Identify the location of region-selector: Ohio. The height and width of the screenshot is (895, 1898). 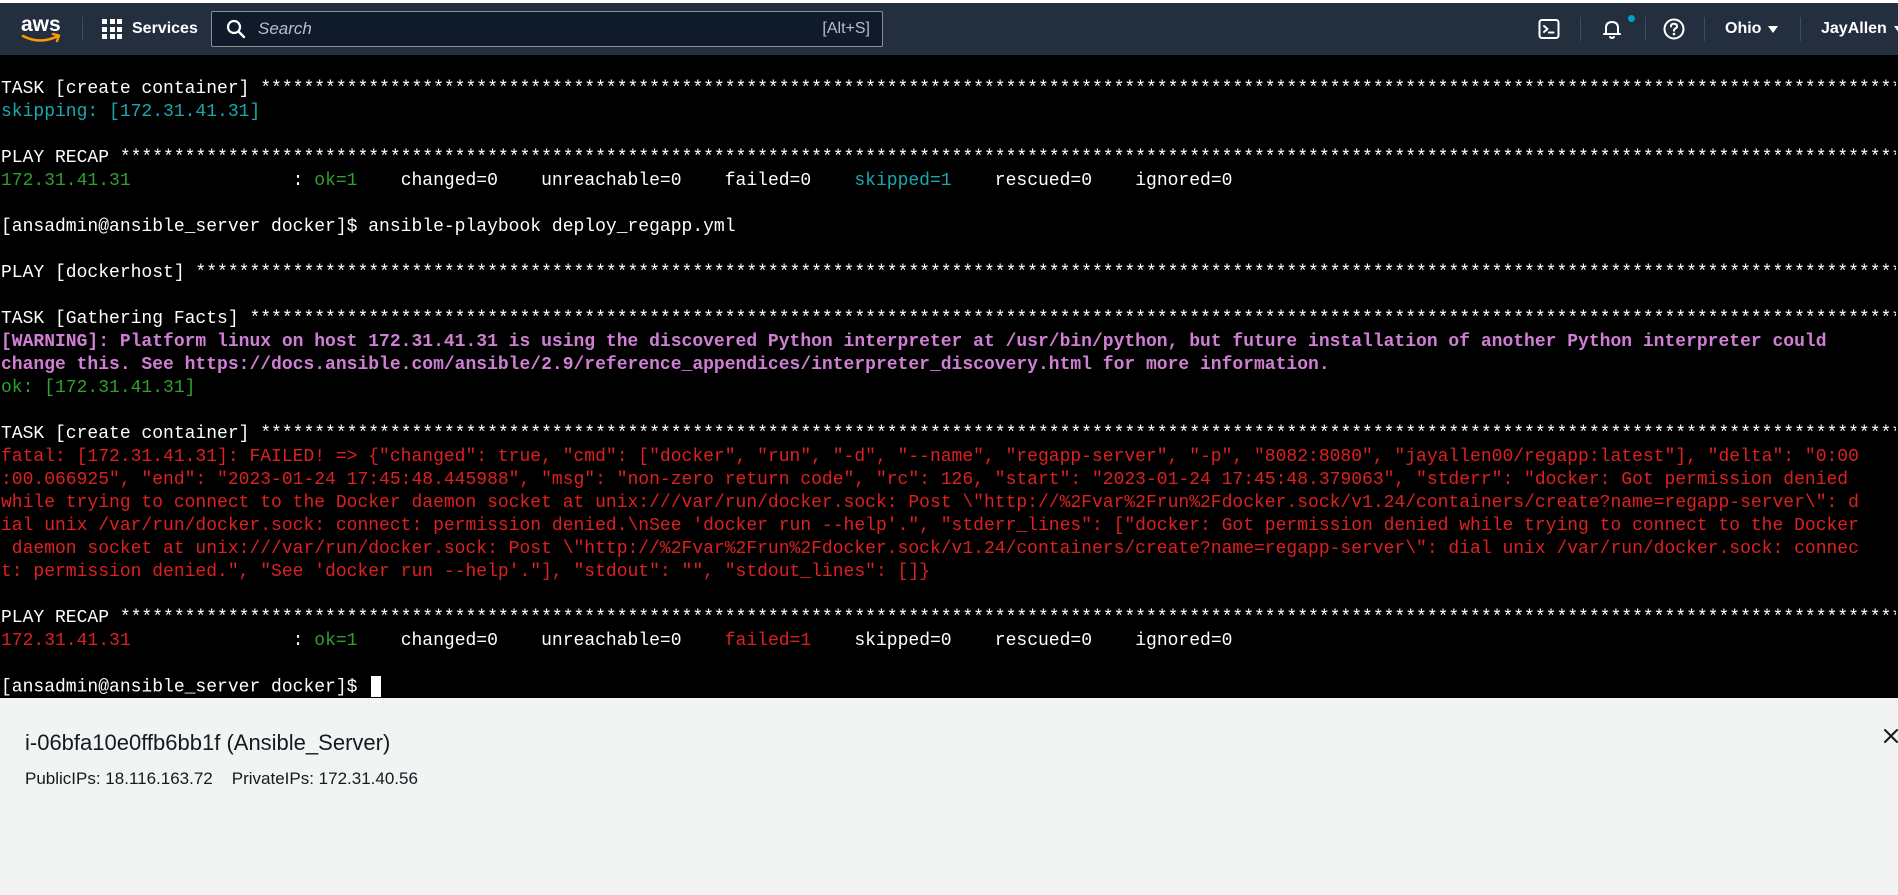
(1752, 29).